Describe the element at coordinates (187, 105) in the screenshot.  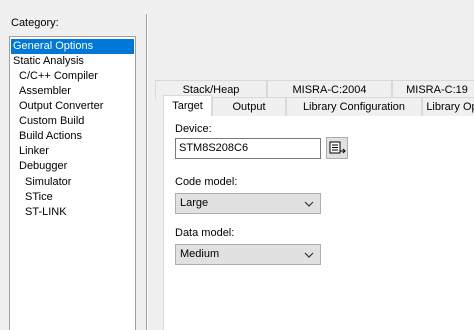
I see `tab-target: Target` at that location.